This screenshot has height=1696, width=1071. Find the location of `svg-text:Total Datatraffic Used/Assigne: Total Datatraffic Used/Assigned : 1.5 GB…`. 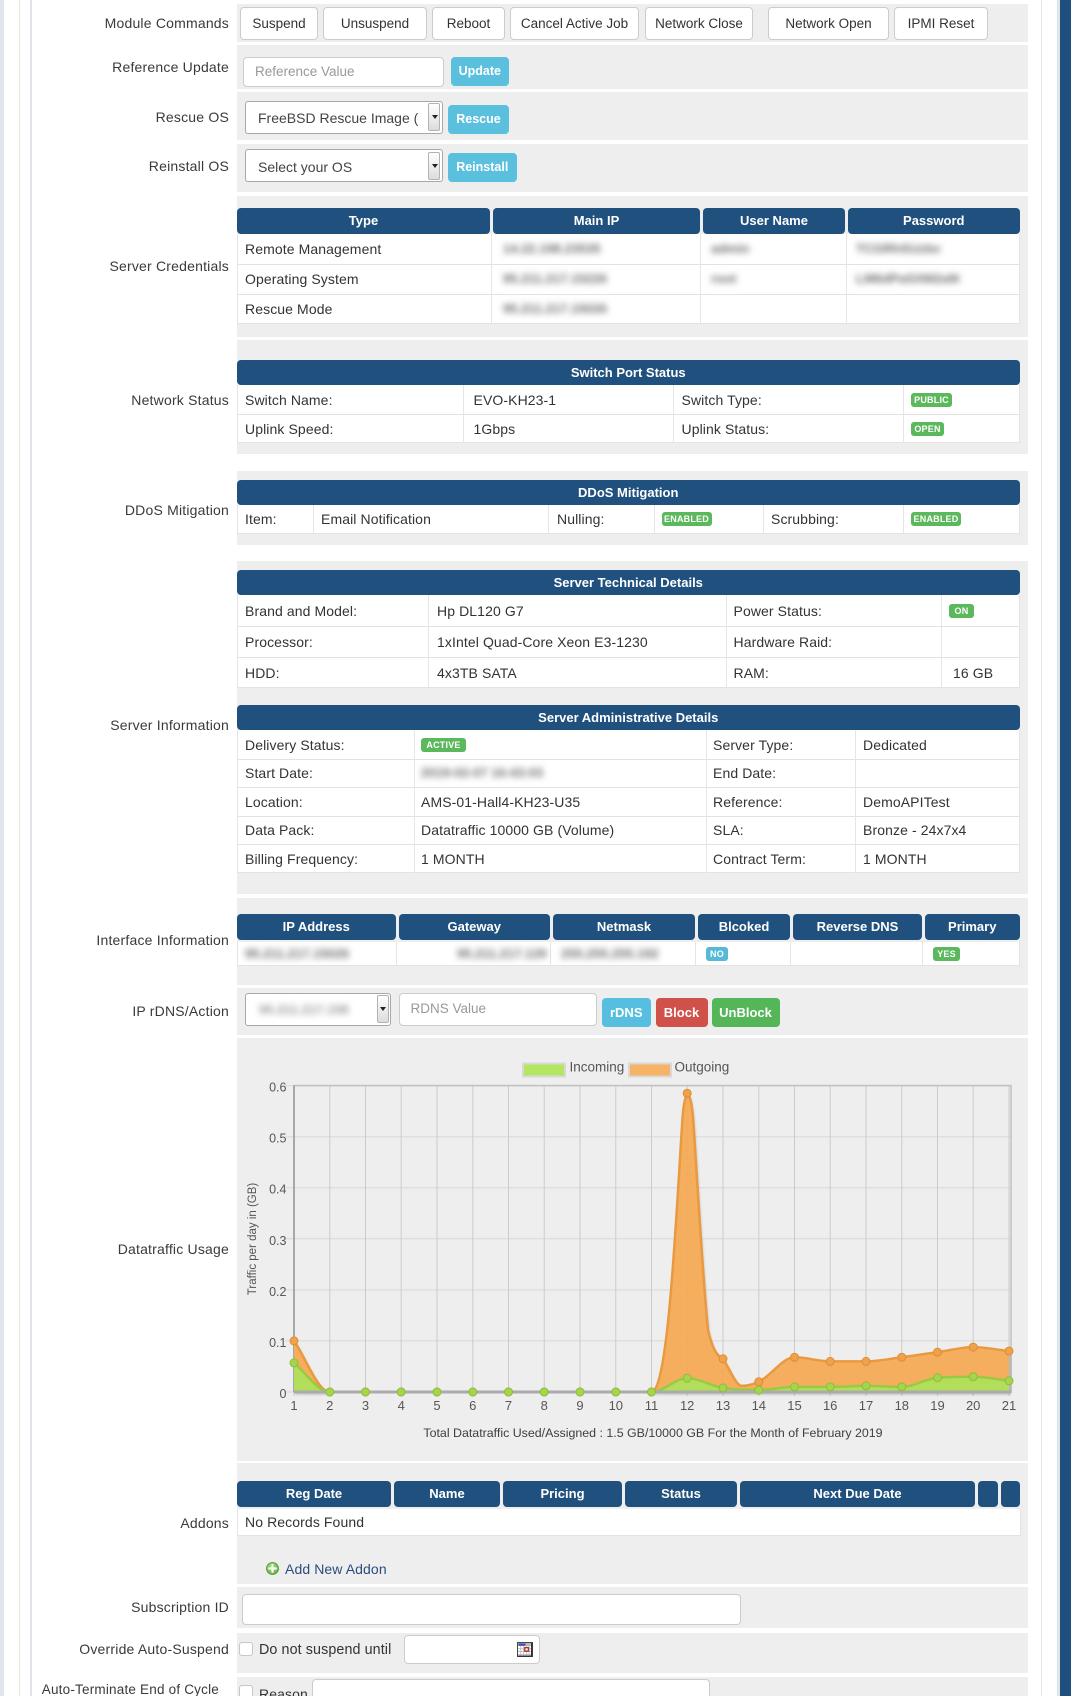

svg-text:Total Datatraffic Used/Assigne: Total Datatraffic Used/Assigned : 1.5 GB… is located at coordinates (652, 1433).